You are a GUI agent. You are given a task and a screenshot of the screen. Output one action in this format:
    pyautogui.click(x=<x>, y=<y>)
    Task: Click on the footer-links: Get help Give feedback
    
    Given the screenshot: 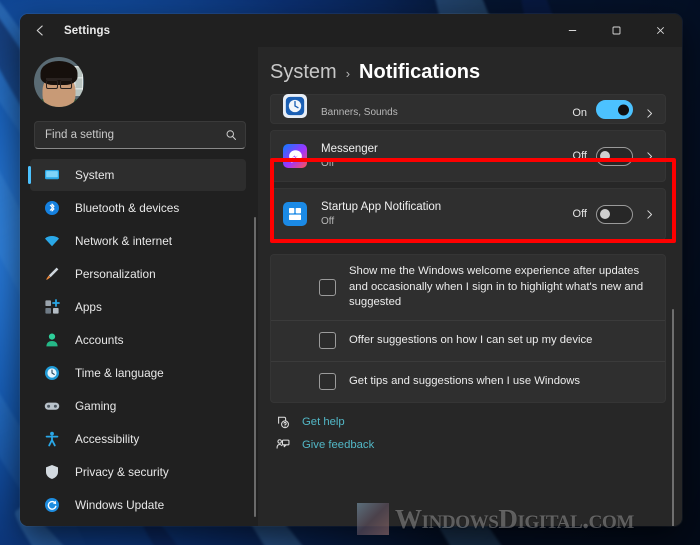 What is the action you would take?
    pyautogui.click(x=468, y=437)
    